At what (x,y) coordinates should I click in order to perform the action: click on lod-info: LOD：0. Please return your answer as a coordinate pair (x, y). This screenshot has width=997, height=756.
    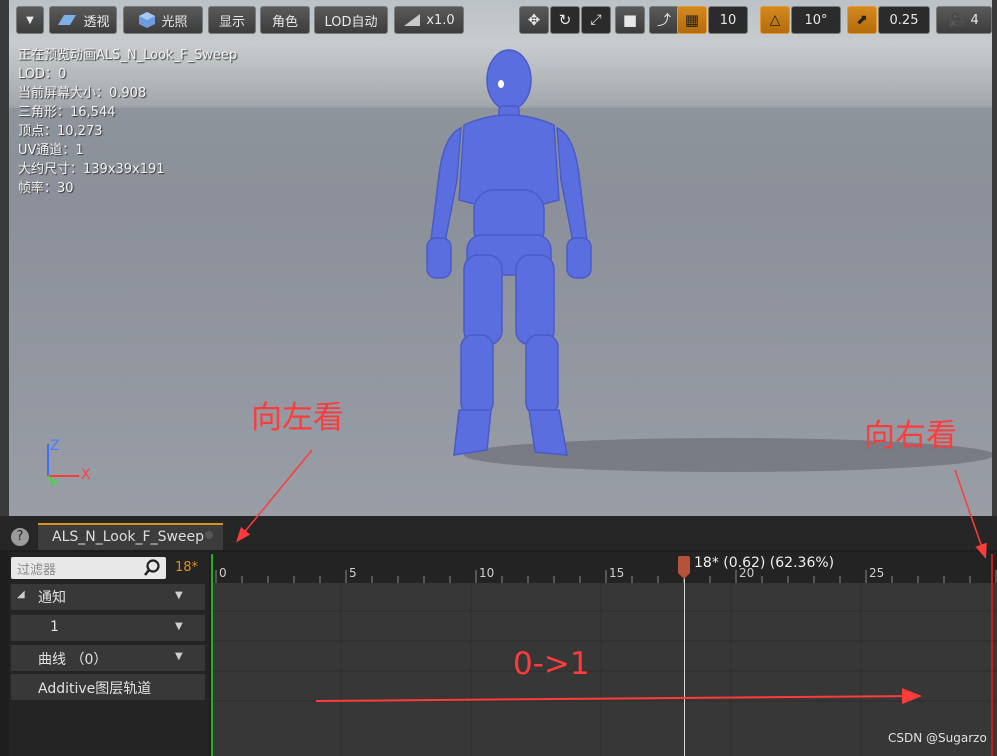
    Looking at the image, I should click on (42, 74).